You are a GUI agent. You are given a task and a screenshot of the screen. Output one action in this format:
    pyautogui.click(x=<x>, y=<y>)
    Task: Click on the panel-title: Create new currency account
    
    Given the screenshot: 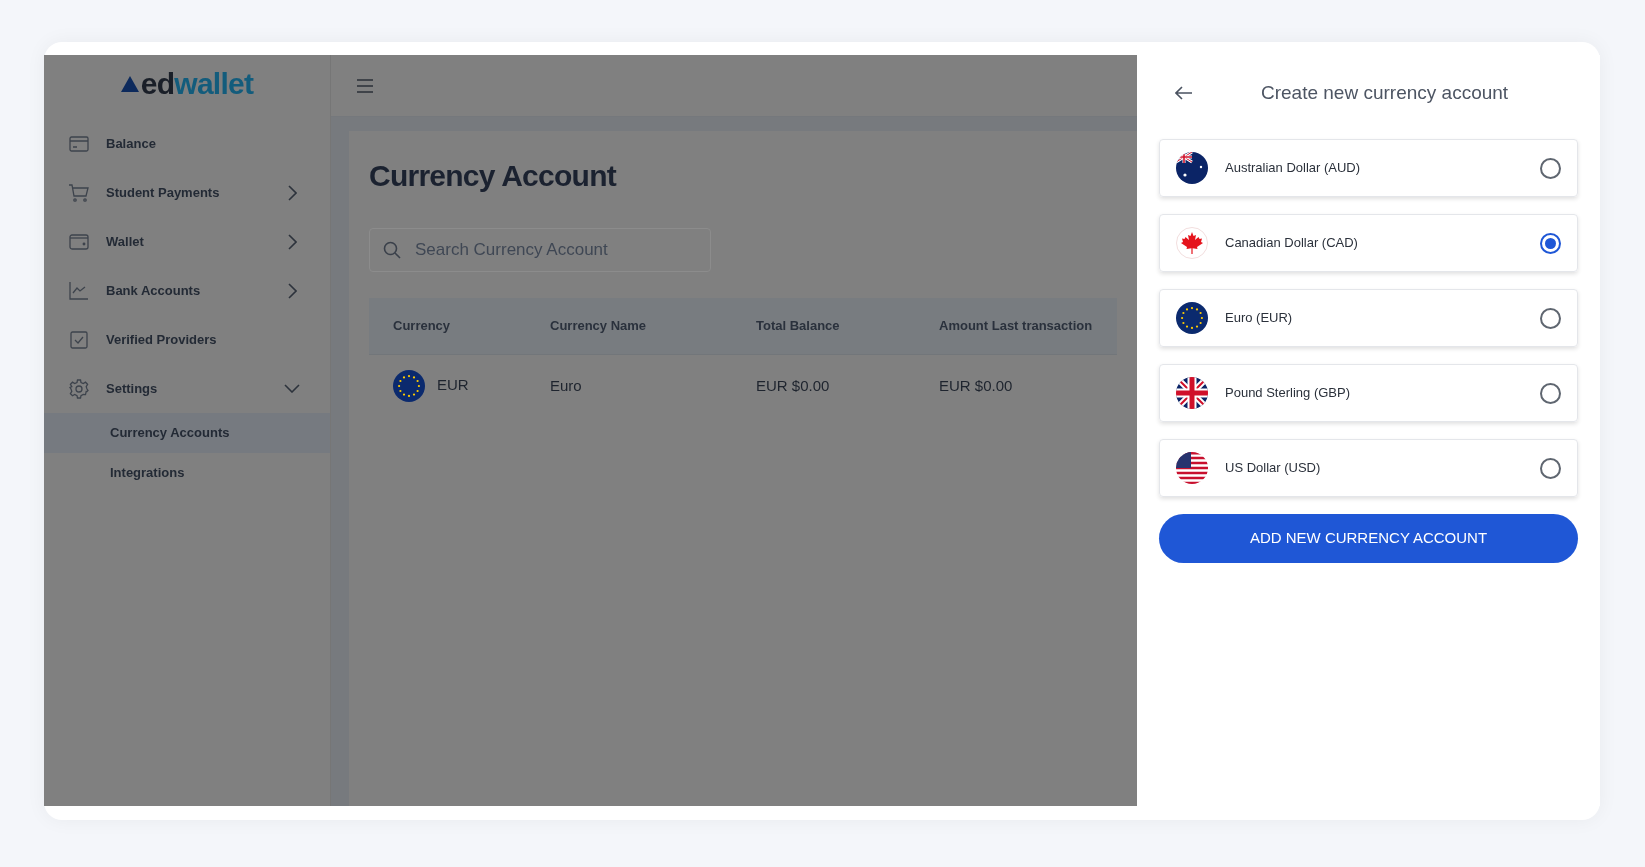 What is the action you would take?
    pyautogui.click(x=1385, y=92)
    